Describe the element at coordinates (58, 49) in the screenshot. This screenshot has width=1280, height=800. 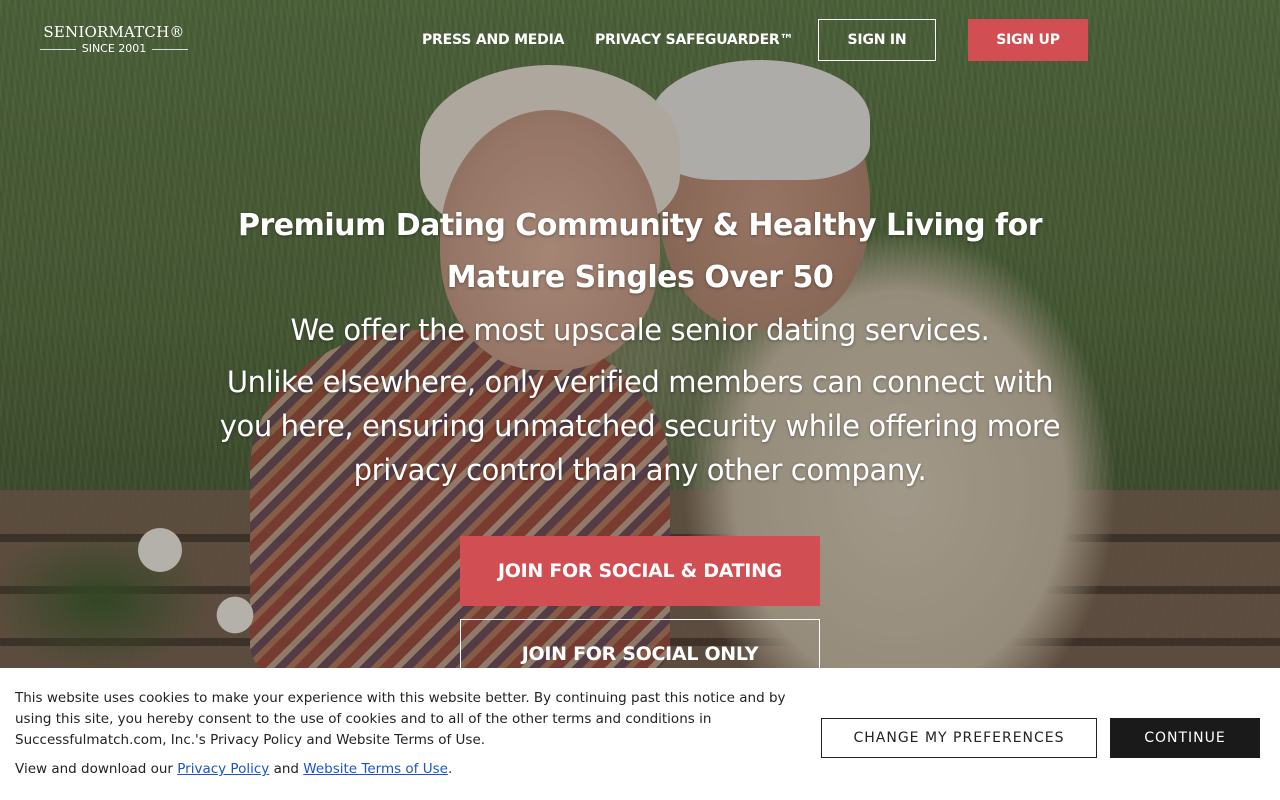
I see `logo-rule-left` at that location.